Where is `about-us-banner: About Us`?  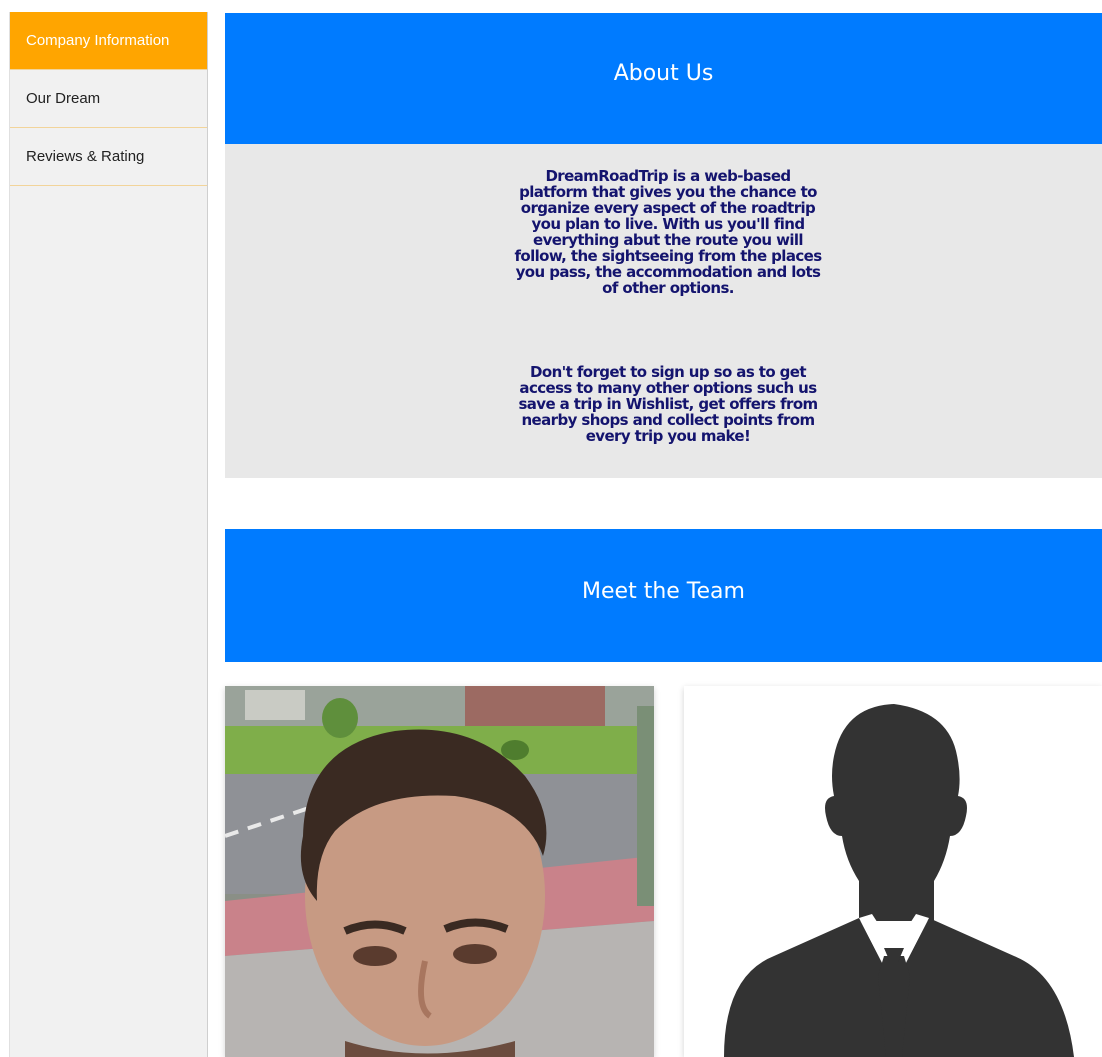 about-us-banner: About Us is located at coordinates (663, 78).